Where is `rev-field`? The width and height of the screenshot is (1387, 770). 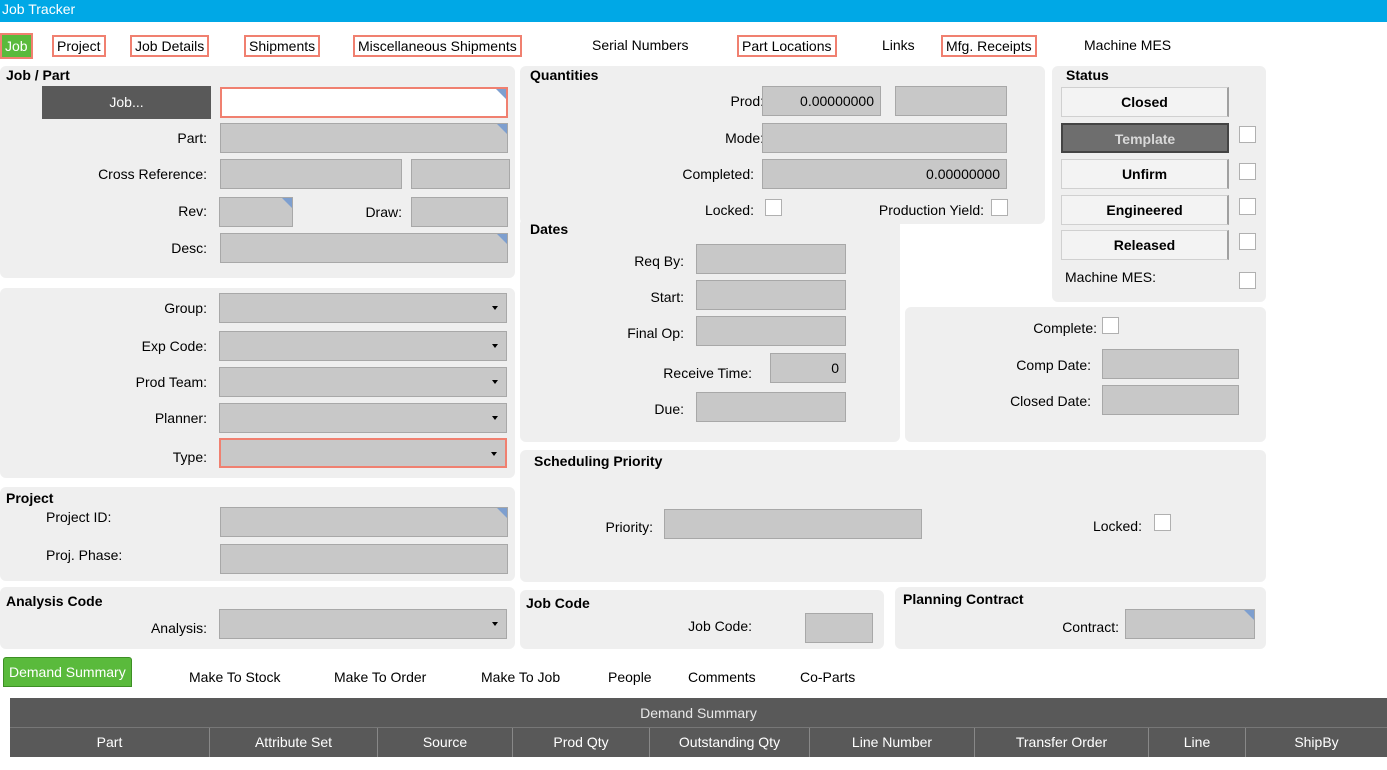
rev-field is located at coordinates (256, 212).